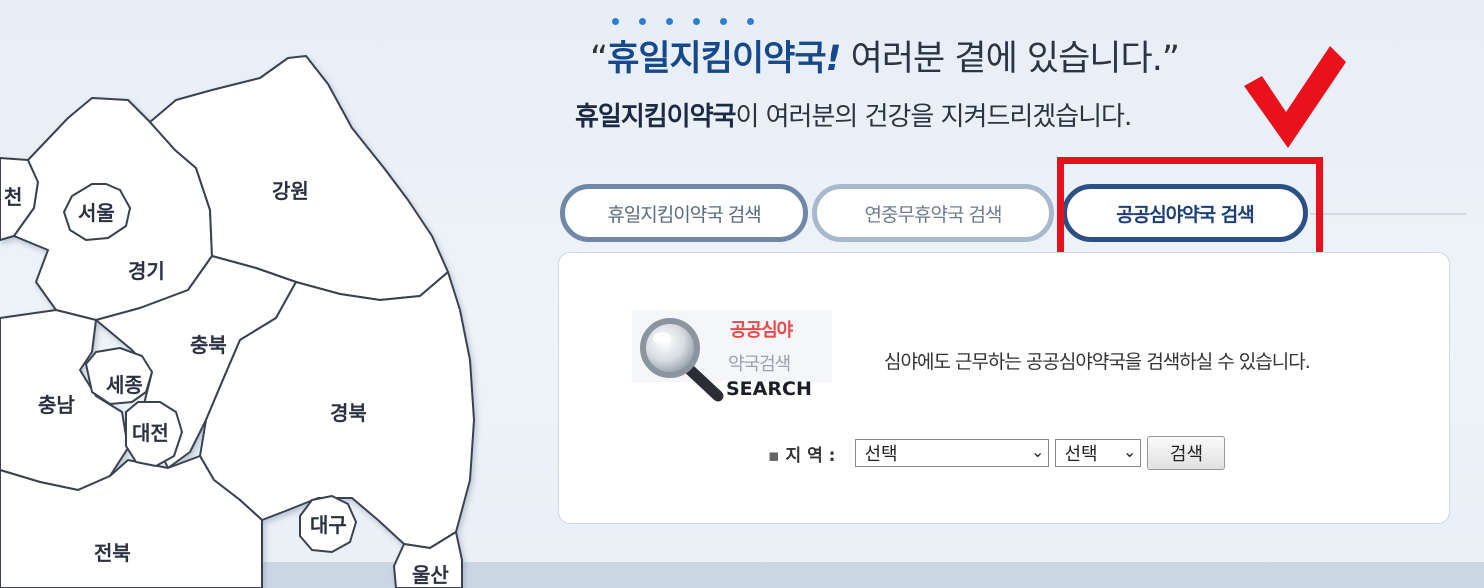 The width and height of the screenshot is (1484, 588). Describe the element at coordinates (1098, 453) in the screenshot. I see `region-select-district: 선택 ⌄` at that location.